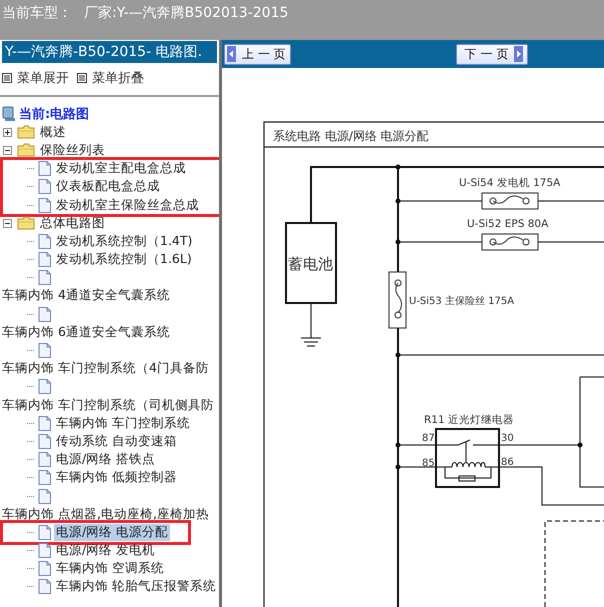  What do you see at coordinates (105, 514) in the screenshot?
I see `tree-group: 车辆内饰 点烟器,电动座椅,座椅加热` at bounding box center [105, 514].